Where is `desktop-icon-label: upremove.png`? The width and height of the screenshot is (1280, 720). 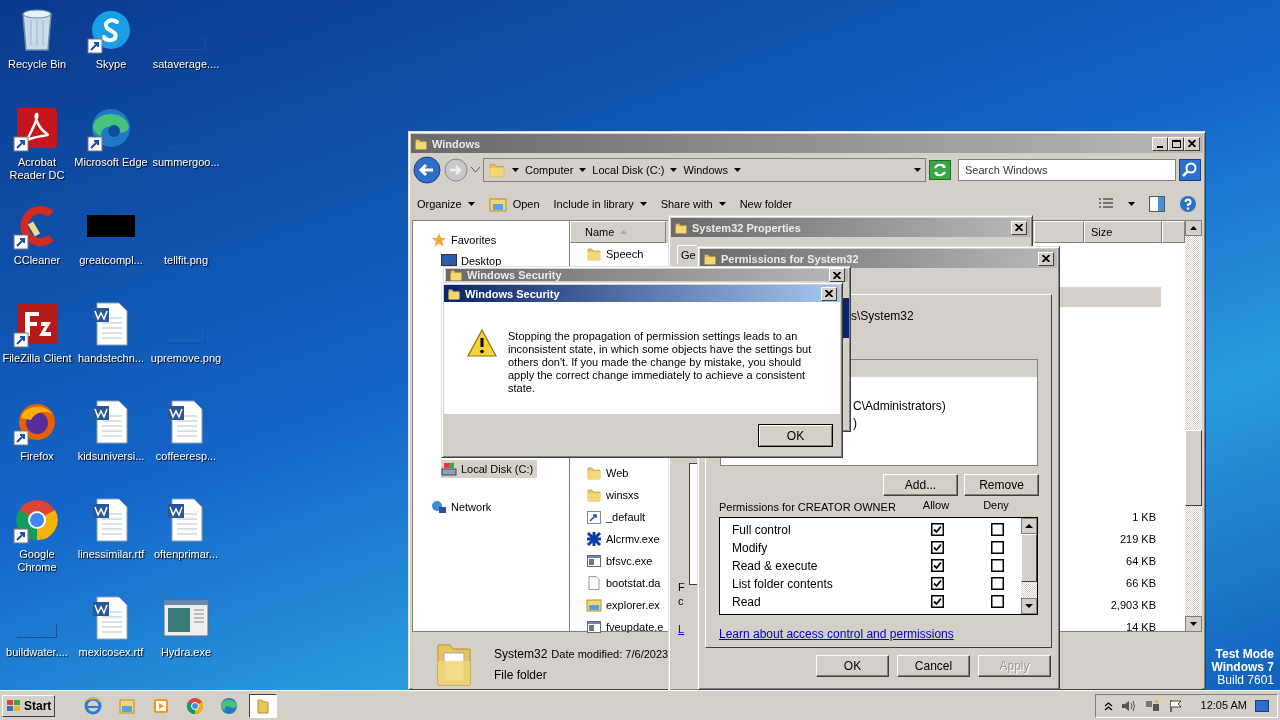
desktop-icon-label: upremove.png is located at coordinates (186, 358).